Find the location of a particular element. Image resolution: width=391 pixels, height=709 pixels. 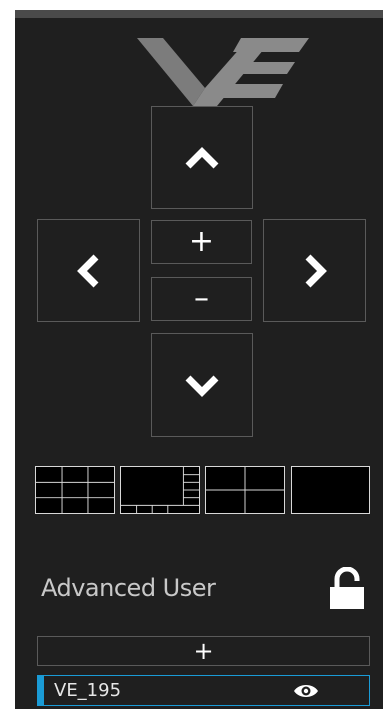

pan-right-button is located at coordinates (314, 270).